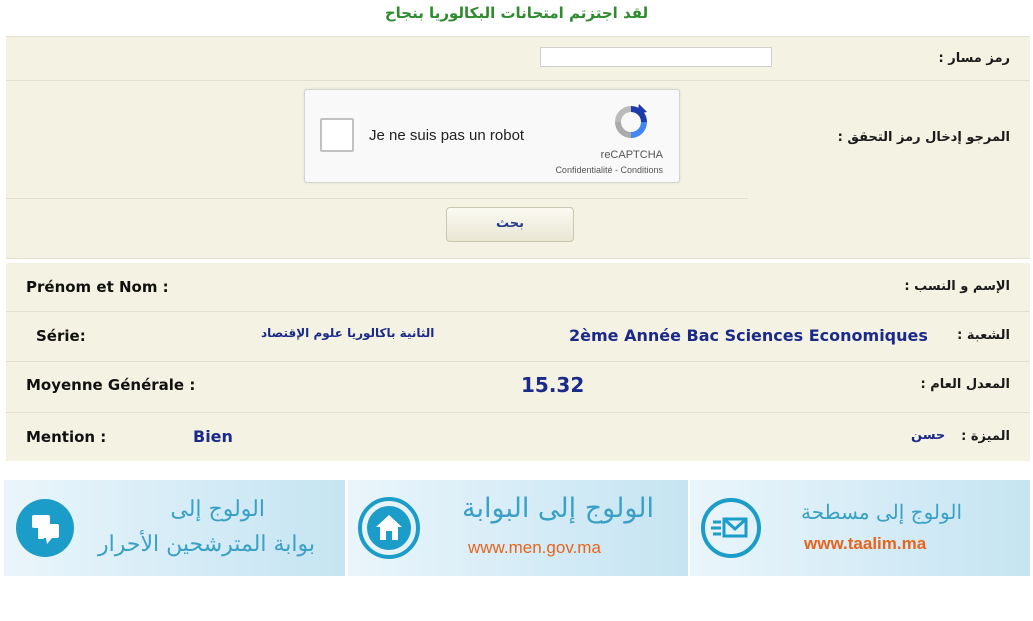 The width and height of the screenshot is (1033, 621). What do you see at coordinates (609, 170) in the screenshot?
I see `recaptcha-links: Confidentialité - Conditions` at bounding box center [609, 170].